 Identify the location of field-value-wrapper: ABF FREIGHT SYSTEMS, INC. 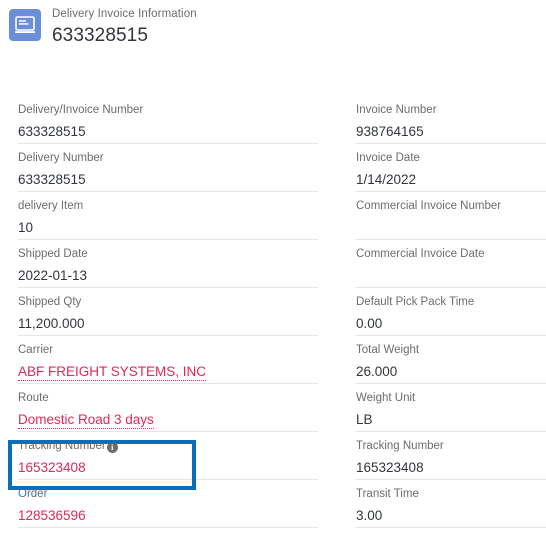
(168, 372).